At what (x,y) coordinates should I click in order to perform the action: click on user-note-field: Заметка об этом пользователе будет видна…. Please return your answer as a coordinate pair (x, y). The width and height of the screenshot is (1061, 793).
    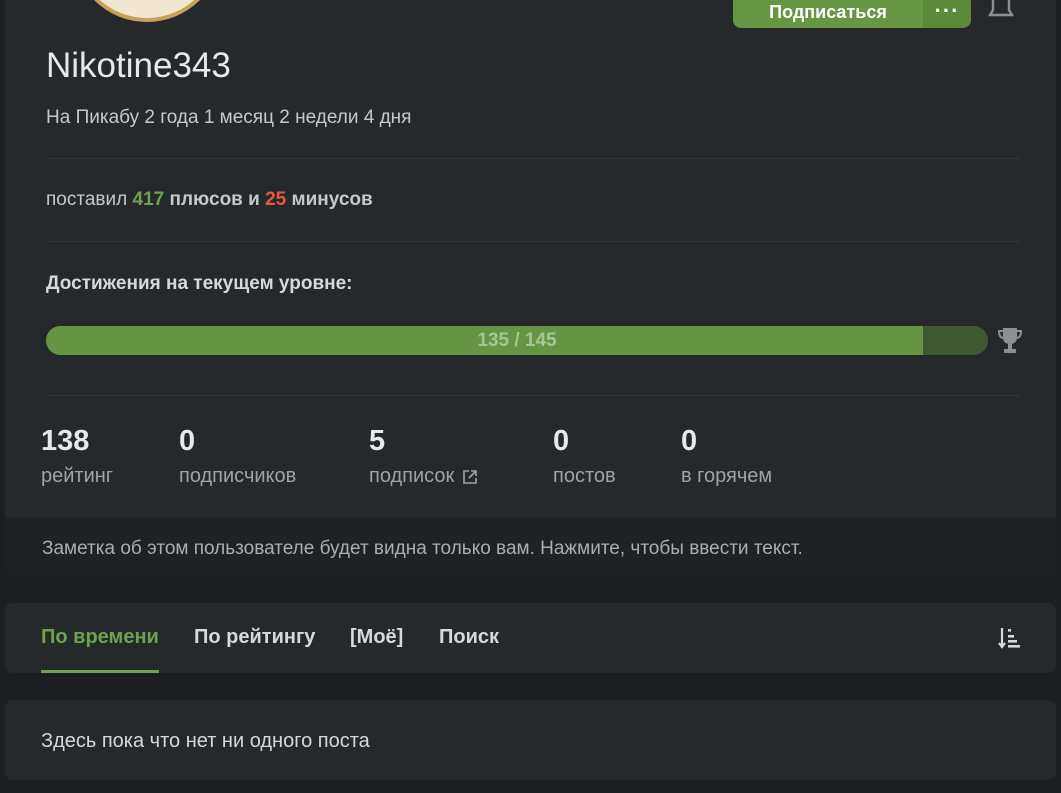
    Looking at the image, I should click on (530, 547).